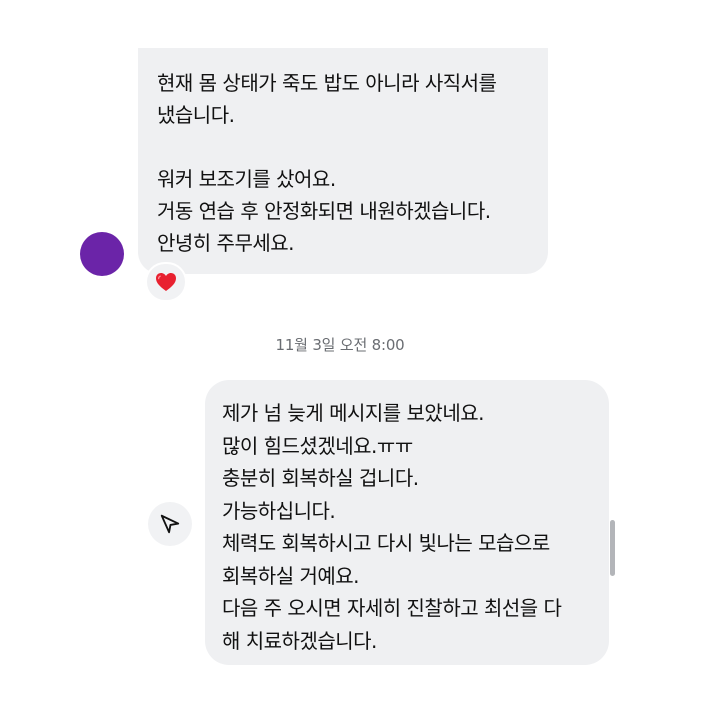 This screenshot has width=720, height=720. I want to click on message-line: 체력도 회복하시고 다시 빛나는 모습으로, so click(386, 543).